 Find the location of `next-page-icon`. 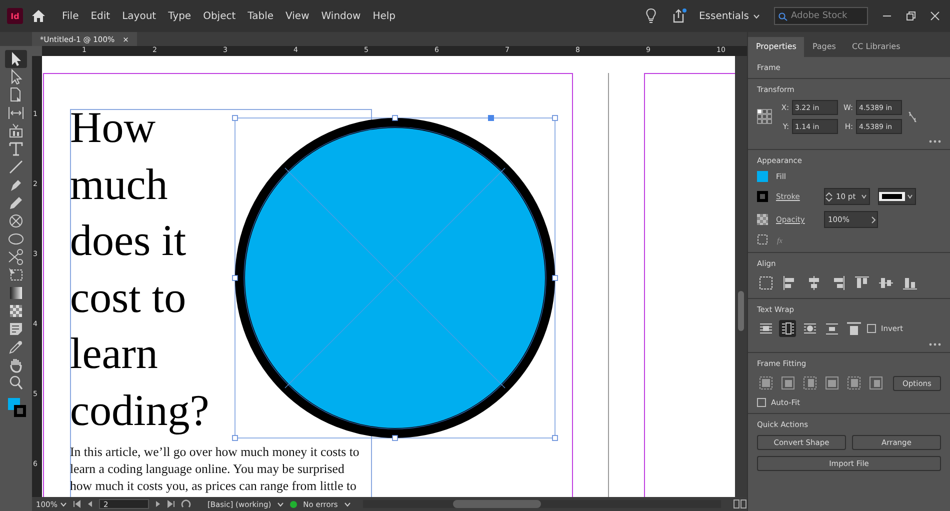

next-page-icon is located at coordinates (158, 504).